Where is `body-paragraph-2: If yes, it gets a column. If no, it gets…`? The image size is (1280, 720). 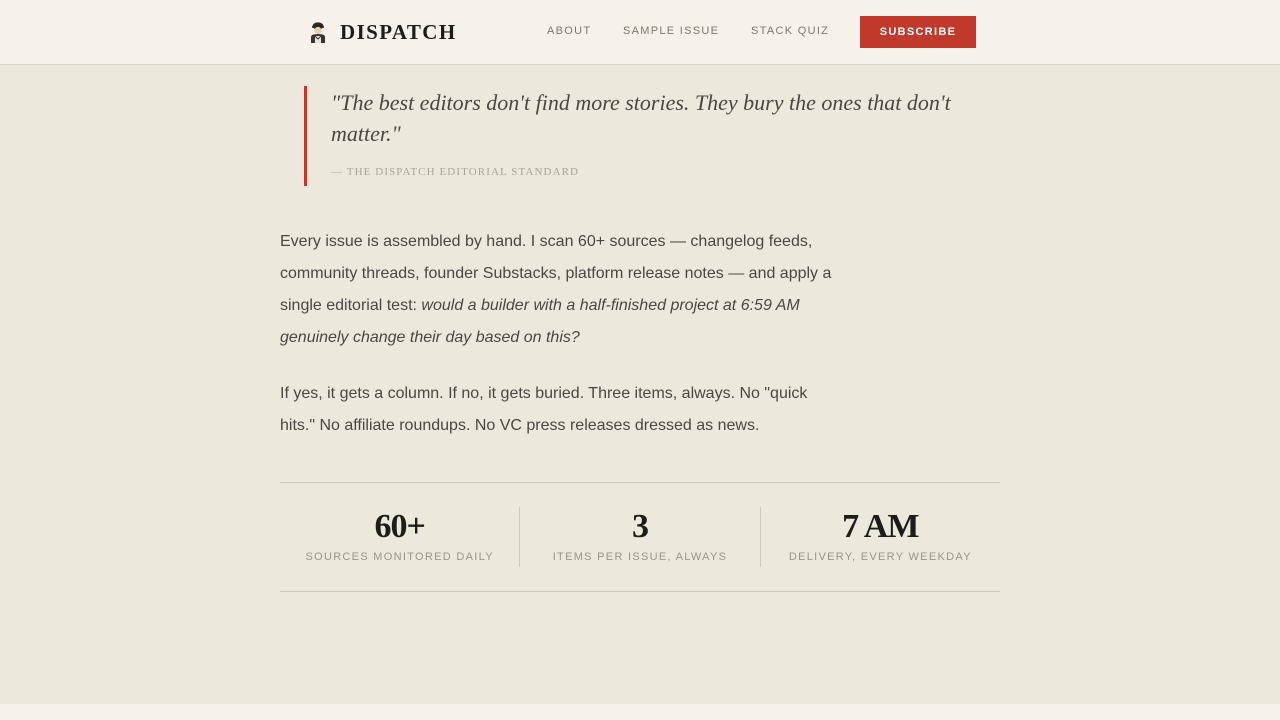 body-paragraph-2: If yes, it gets a column. If no, it gets… is located at coordinates (544, 409).